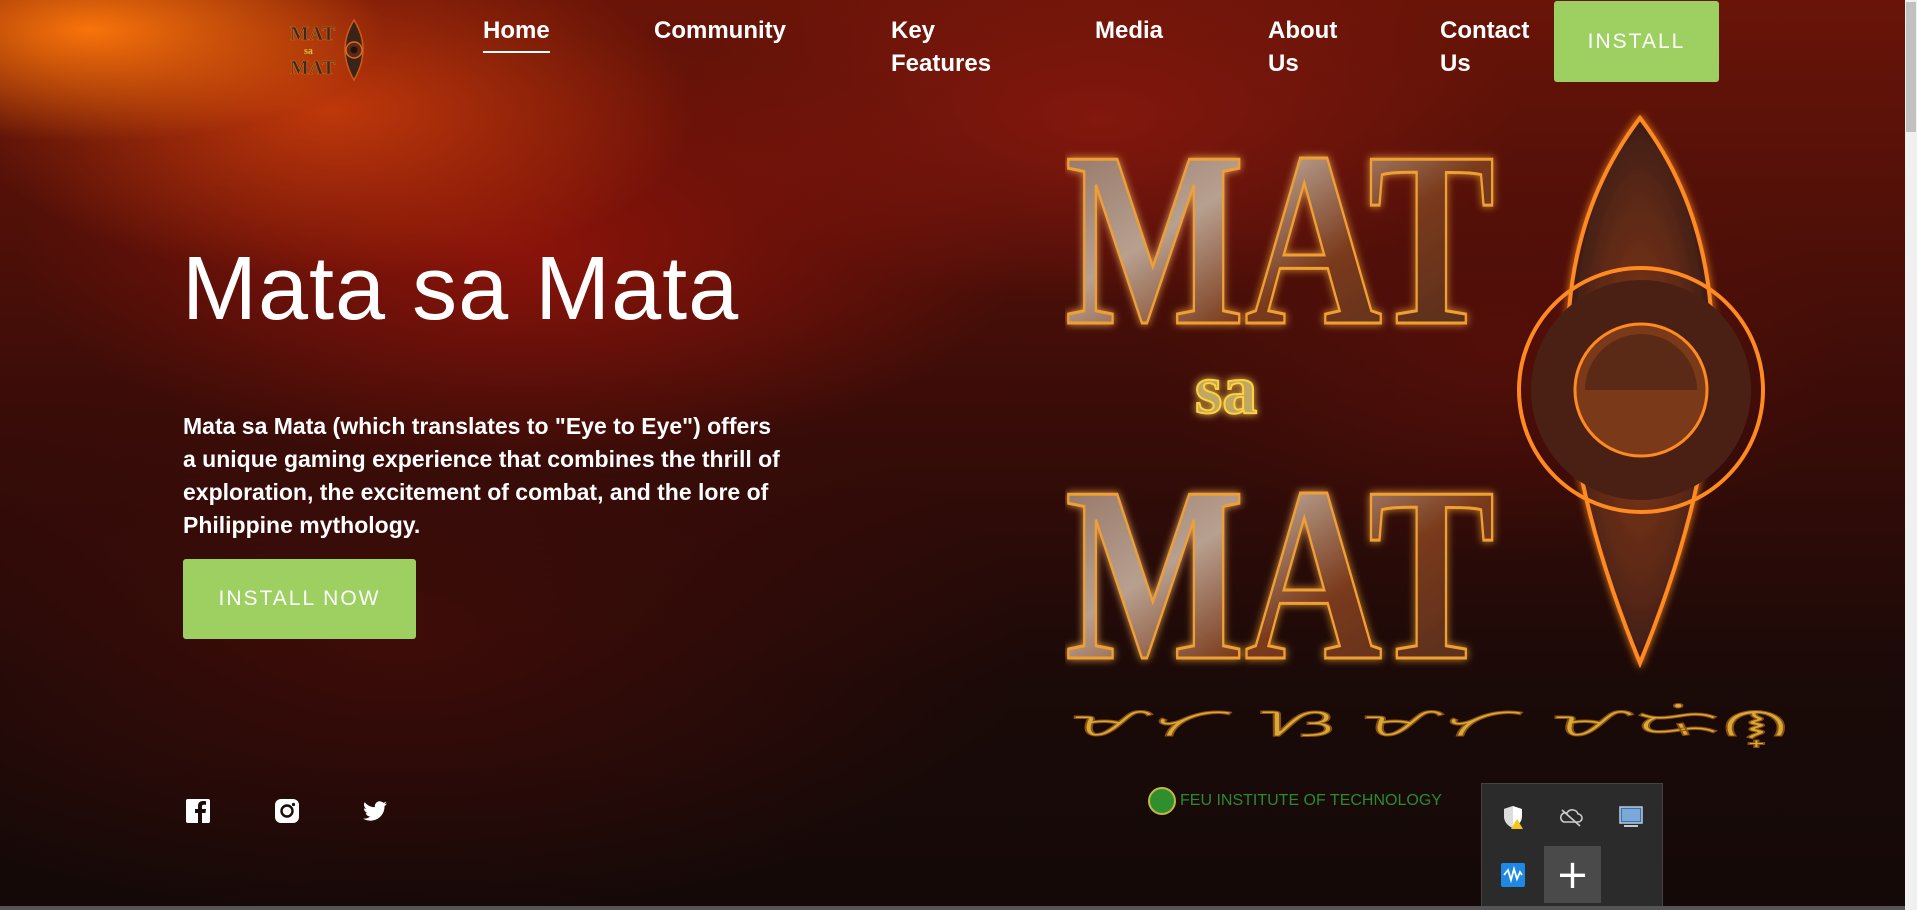 This screenshot has width=1917, height=910. I want to click on facebook-icon, so click(198, 811).